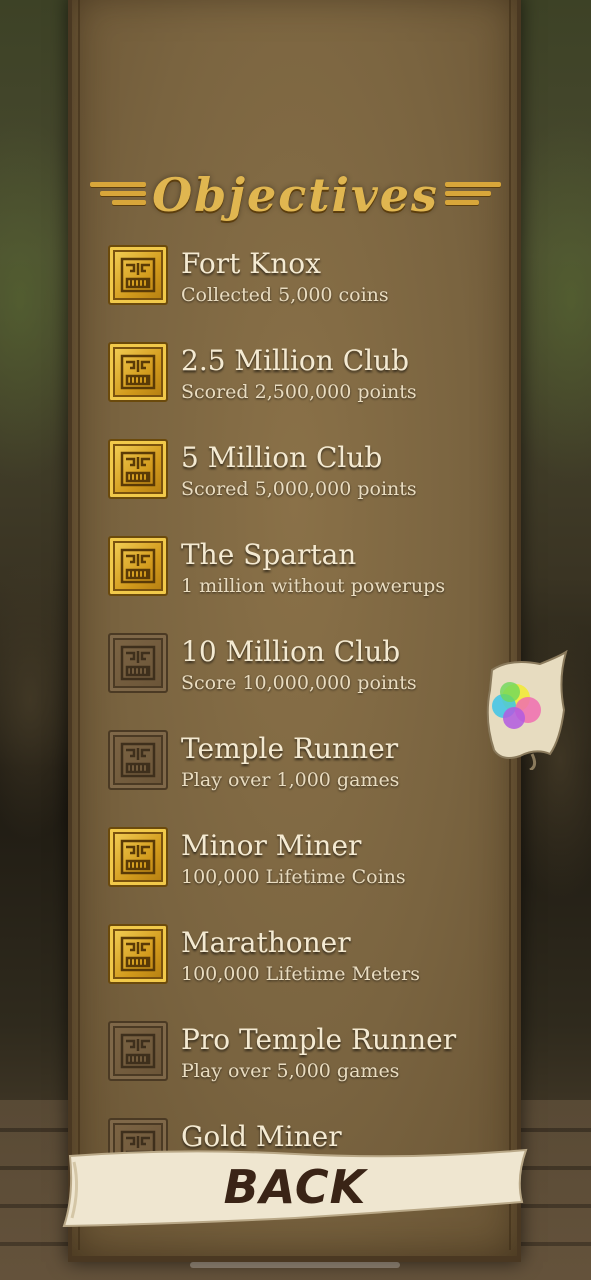 The height and width of the screenshot is (1280, 591). I want to click on objective-description: 1 million without powerups, so click(313, 586).